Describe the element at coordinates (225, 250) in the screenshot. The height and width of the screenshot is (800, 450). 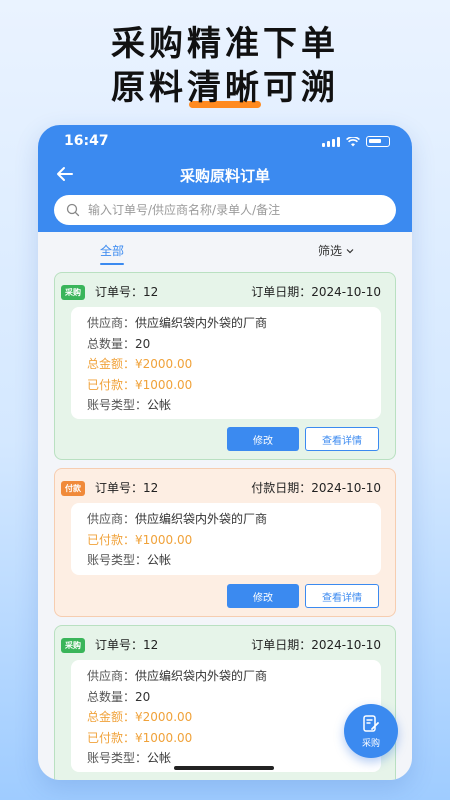
I see `filter-bar: 全部 筛选` at that location.